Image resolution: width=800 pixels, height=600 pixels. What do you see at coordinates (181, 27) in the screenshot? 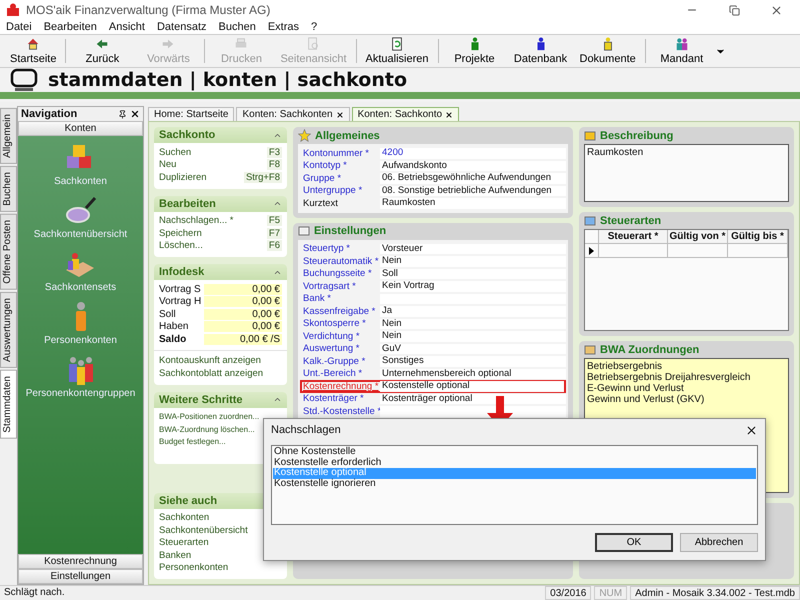
I see `menu-item: Datensatz` at bounding box center [181, 27].